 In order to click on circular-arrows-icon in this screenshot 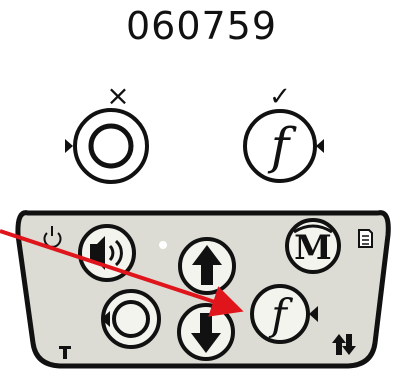, I will do `click(111, 146)`.